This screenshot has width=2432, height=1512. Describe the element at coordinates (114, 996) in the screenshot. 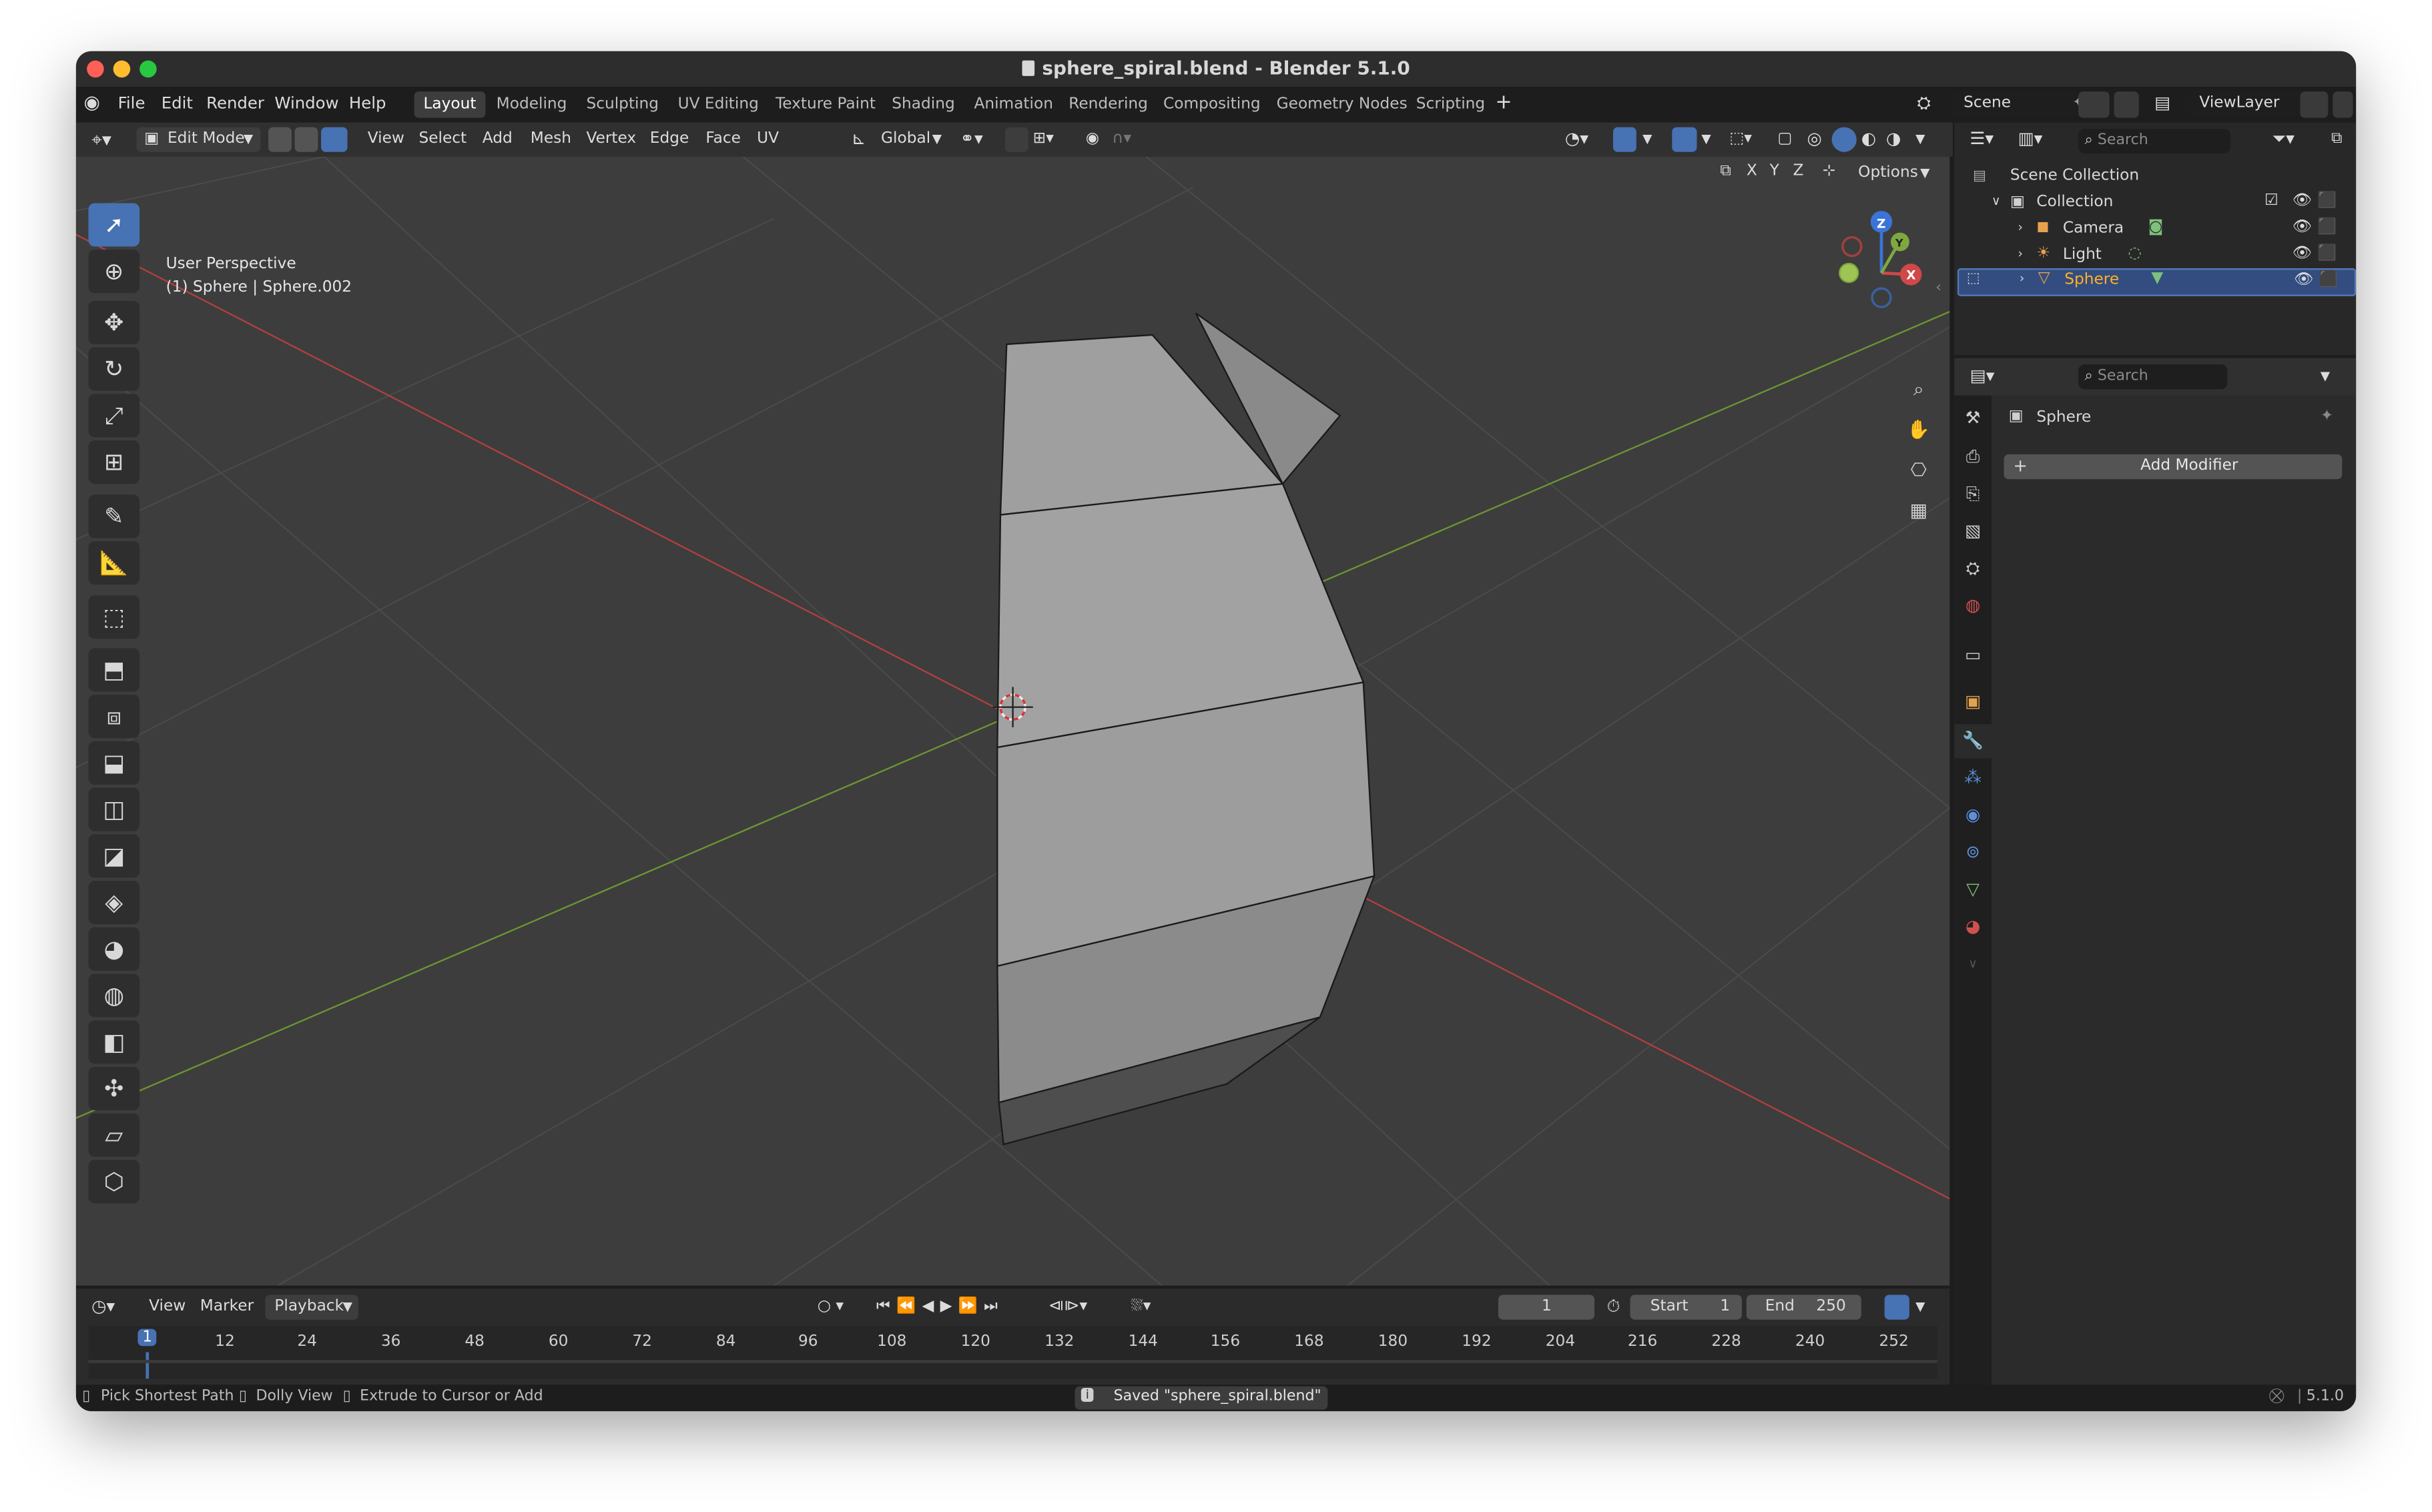

I see `smooth-tool-icon: ◍` at that location.